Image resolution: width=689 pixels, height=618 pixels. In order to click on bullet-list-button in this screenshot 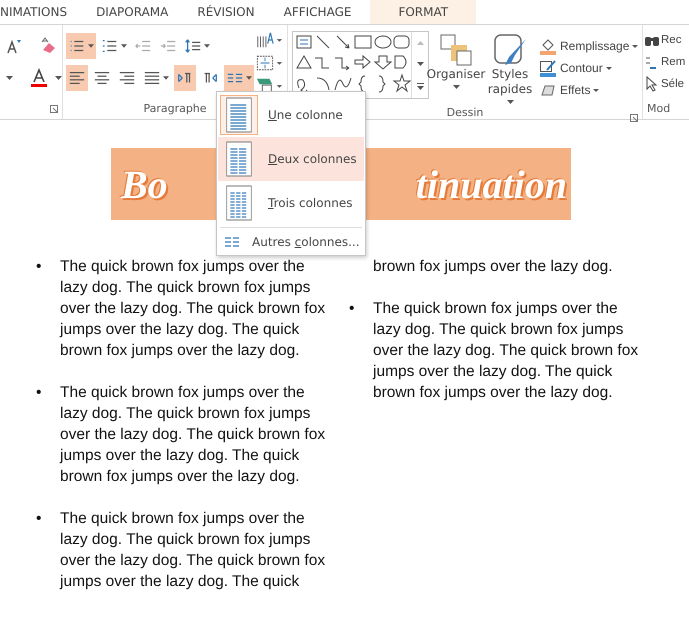, I will do `click(81, 46)`.